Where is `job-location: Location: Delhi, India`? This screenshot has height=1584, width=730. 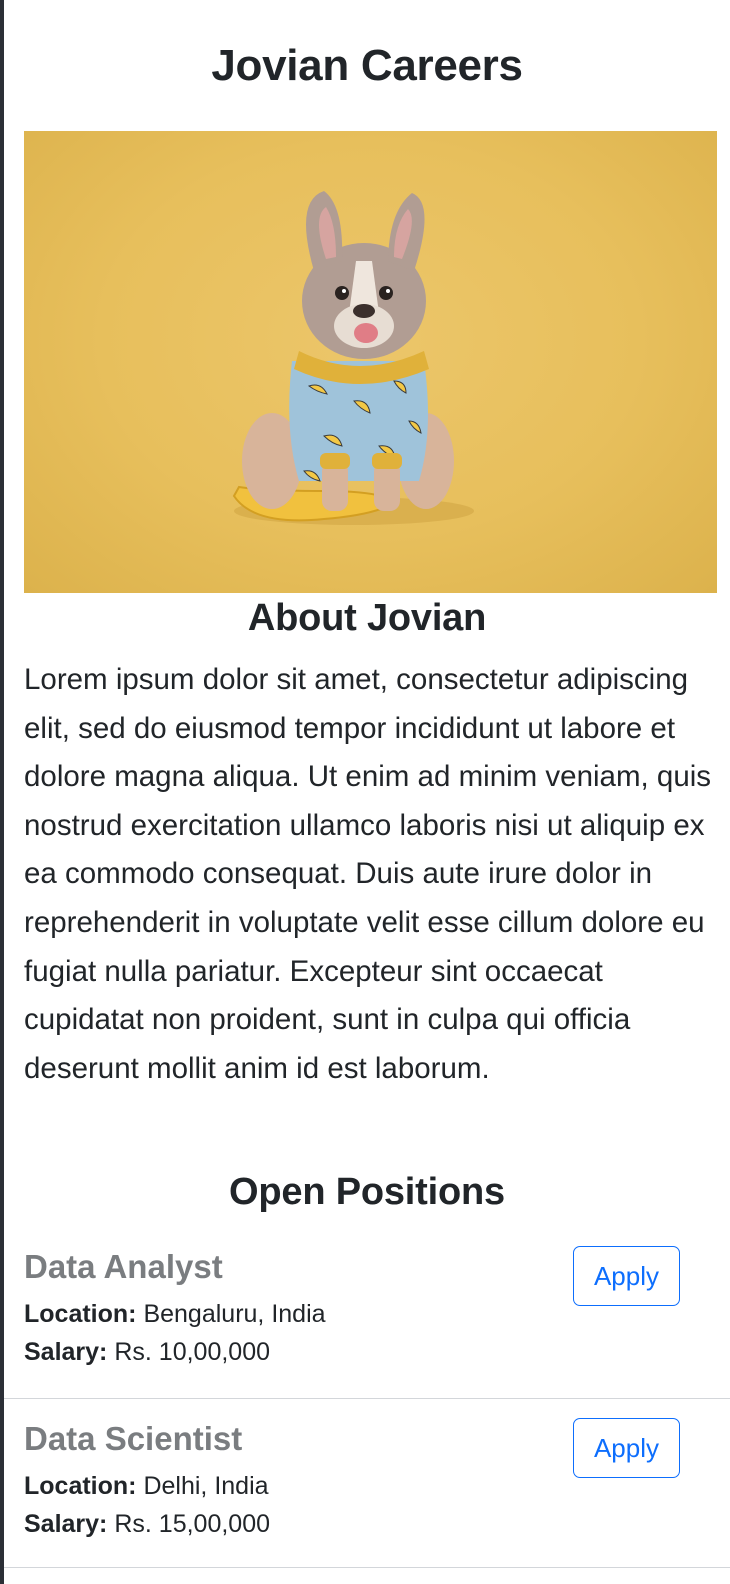
job-location: Location: Delhi, India is located at coordinates (146, 1486).